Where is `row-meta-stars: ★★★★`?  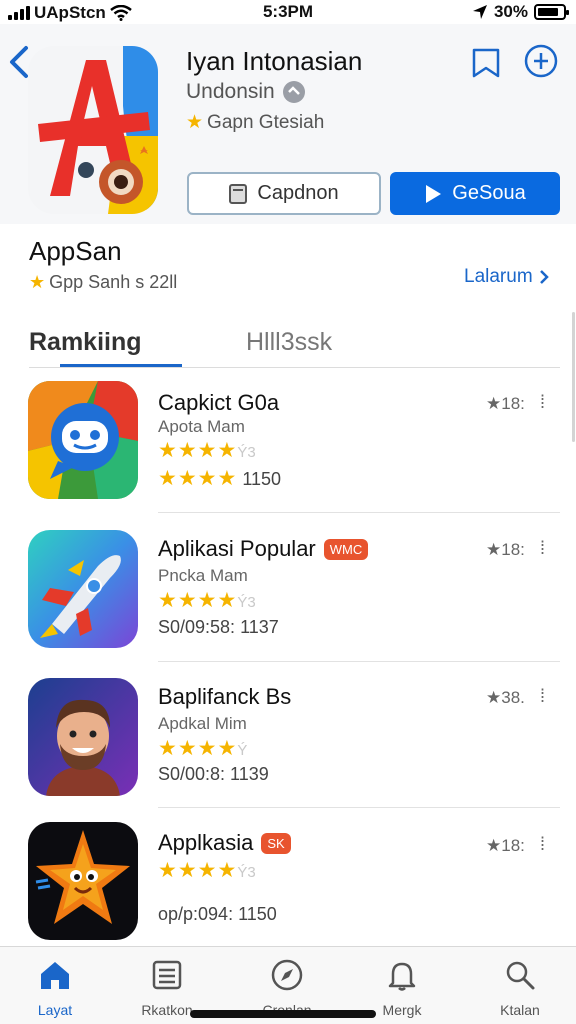 row-meta-stars: ★★★★ is located at coordinates (198, 478).